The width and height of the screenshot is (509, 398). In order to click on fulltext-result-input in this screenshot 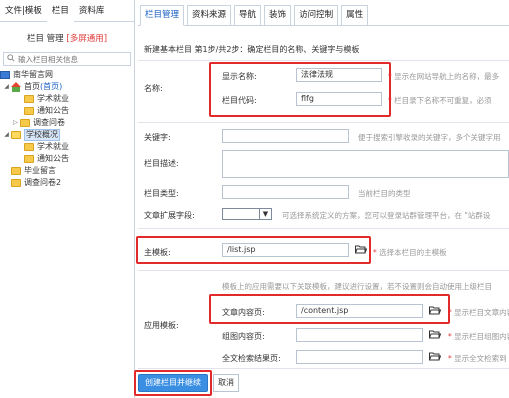, I will do `click(359, 357)`.